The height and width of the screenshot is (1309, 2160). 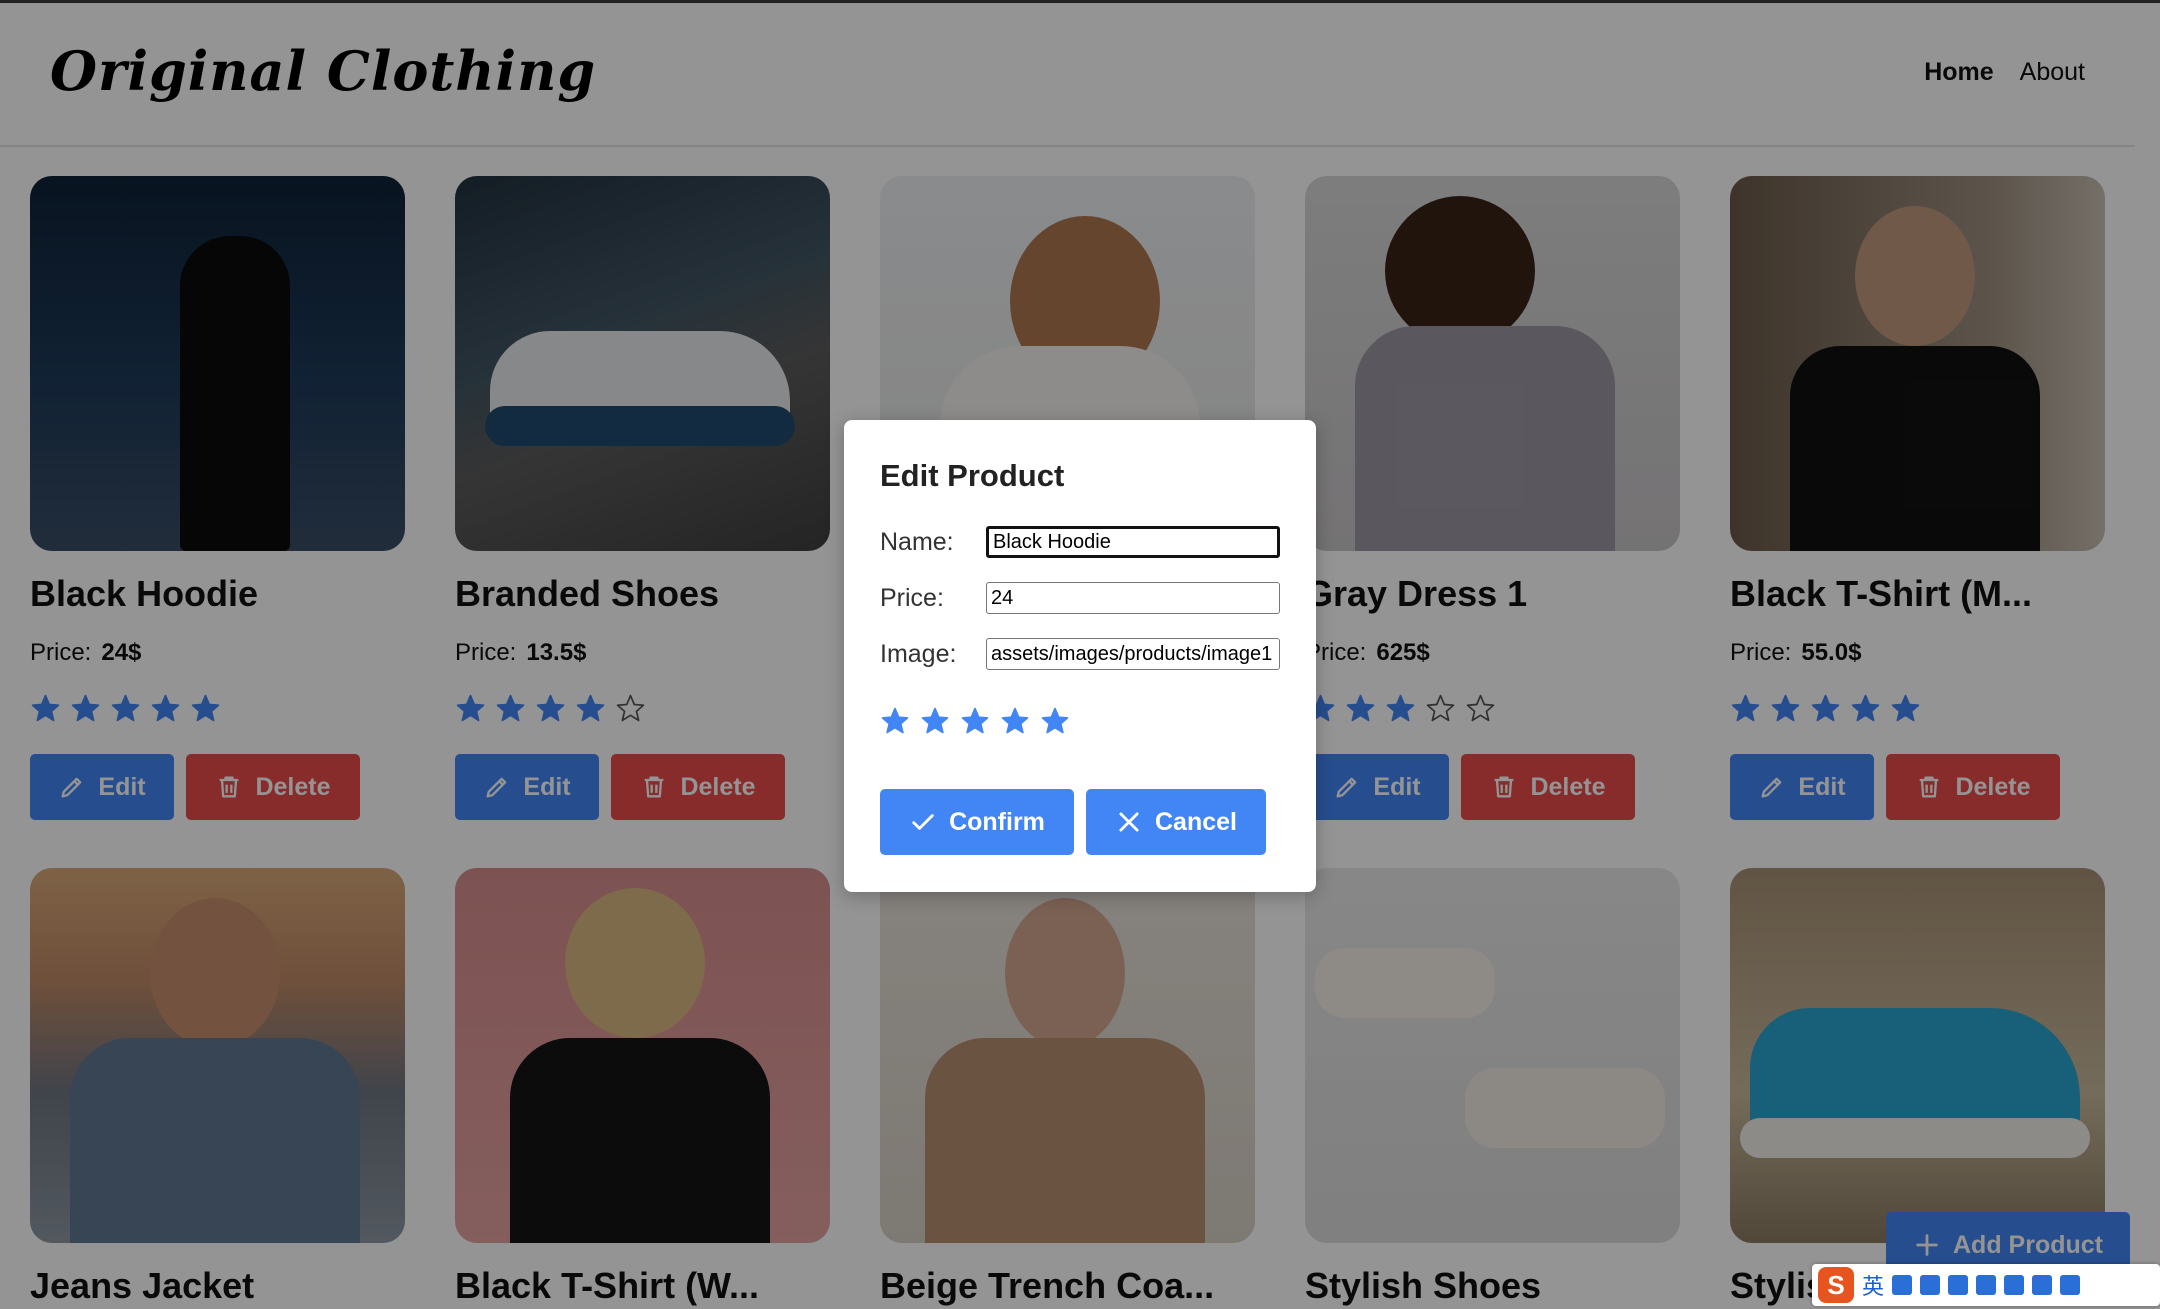 What do you see at coordinates (1196, 821) in the screenshot?
I see `cancel-label: Cancel` at bounding box center [1196, 821].